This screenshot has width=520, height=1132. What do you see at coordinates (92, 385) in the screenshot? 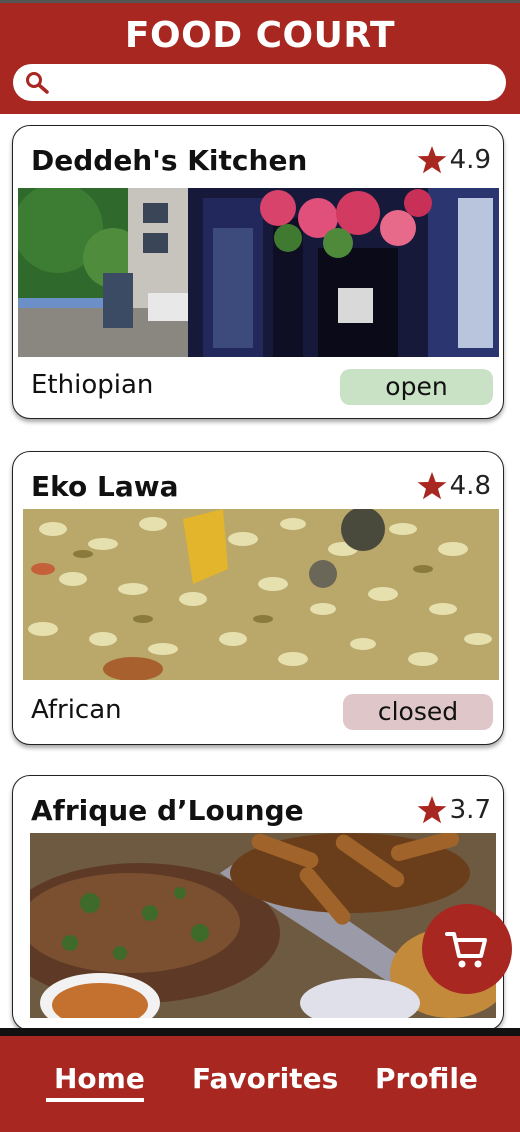
I see `cuisine-label: Ethiopian` at bounding box center [92, 385].